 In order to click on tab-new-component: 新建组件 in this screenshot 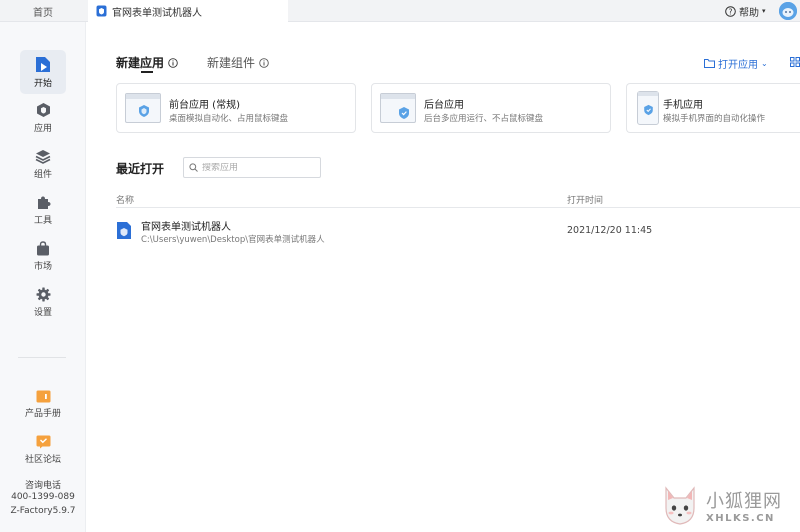, I will do `click(238, 62)`.